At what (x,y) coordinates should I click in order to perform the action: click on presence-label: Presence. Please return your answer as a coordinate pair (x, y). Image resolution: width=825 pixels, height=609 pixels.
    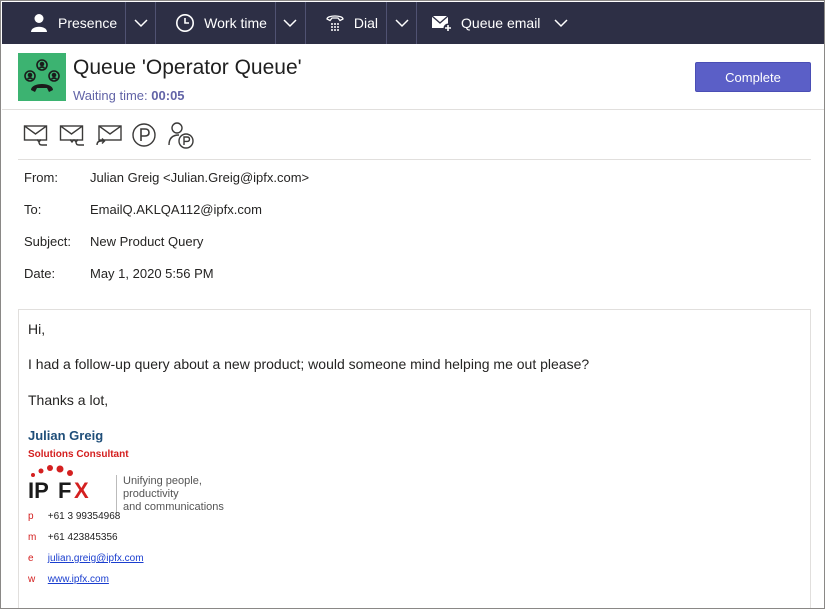
    Looking at the image, I should click on (88, 23).